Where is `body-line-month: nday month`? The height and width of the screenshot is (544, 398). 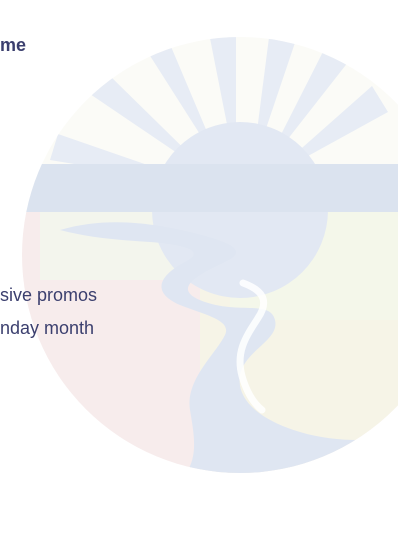 body-line-month: nday month is located at coordinates (47, 328).